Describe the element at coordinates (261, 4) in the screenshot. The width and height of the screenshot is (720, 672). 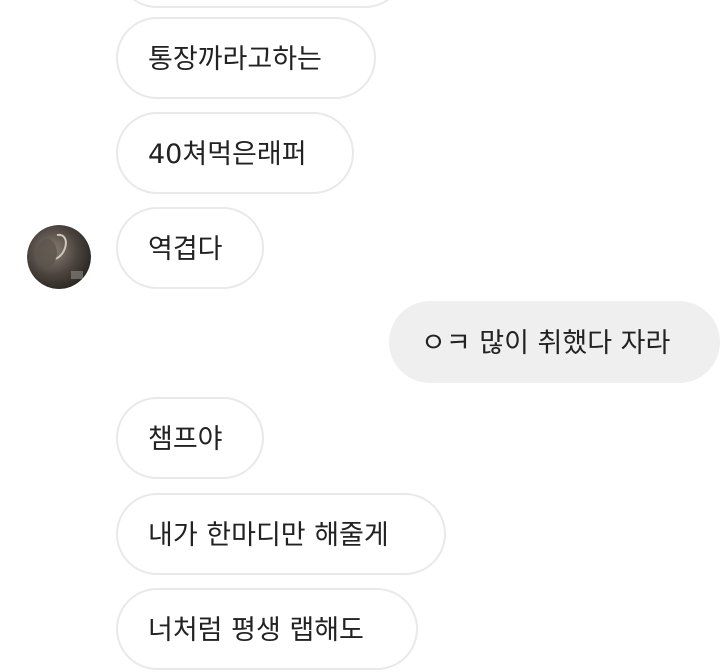
I see `message-bubble-incoming` at that location.